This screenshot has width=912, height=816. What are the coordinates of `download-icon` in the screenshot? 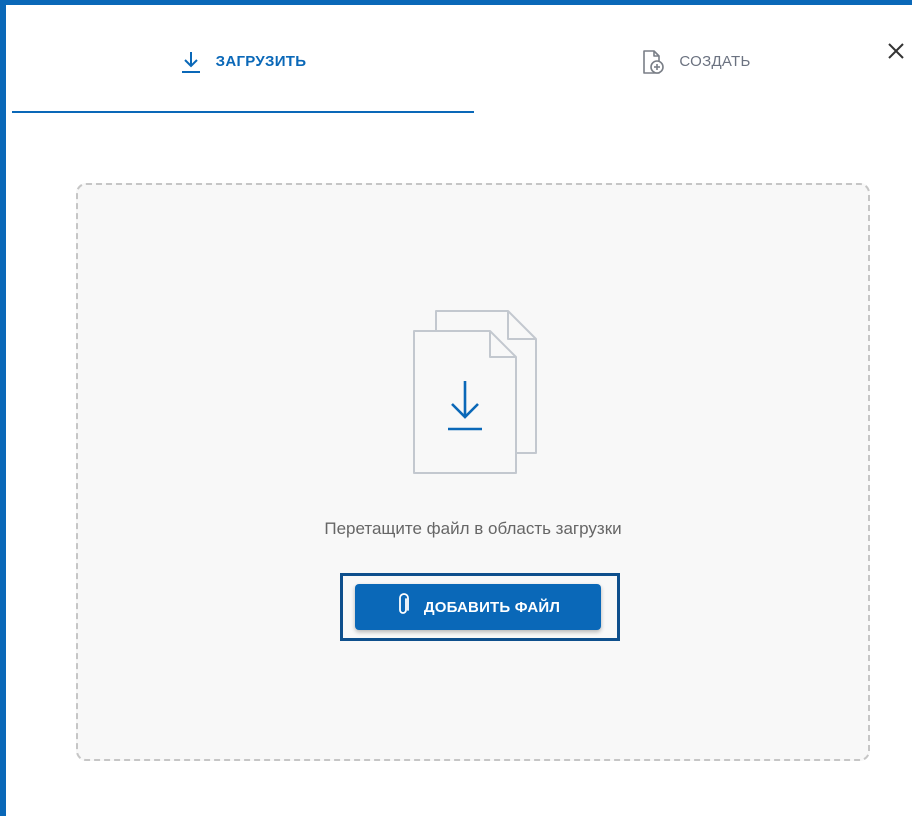 It's located at (191, 62).